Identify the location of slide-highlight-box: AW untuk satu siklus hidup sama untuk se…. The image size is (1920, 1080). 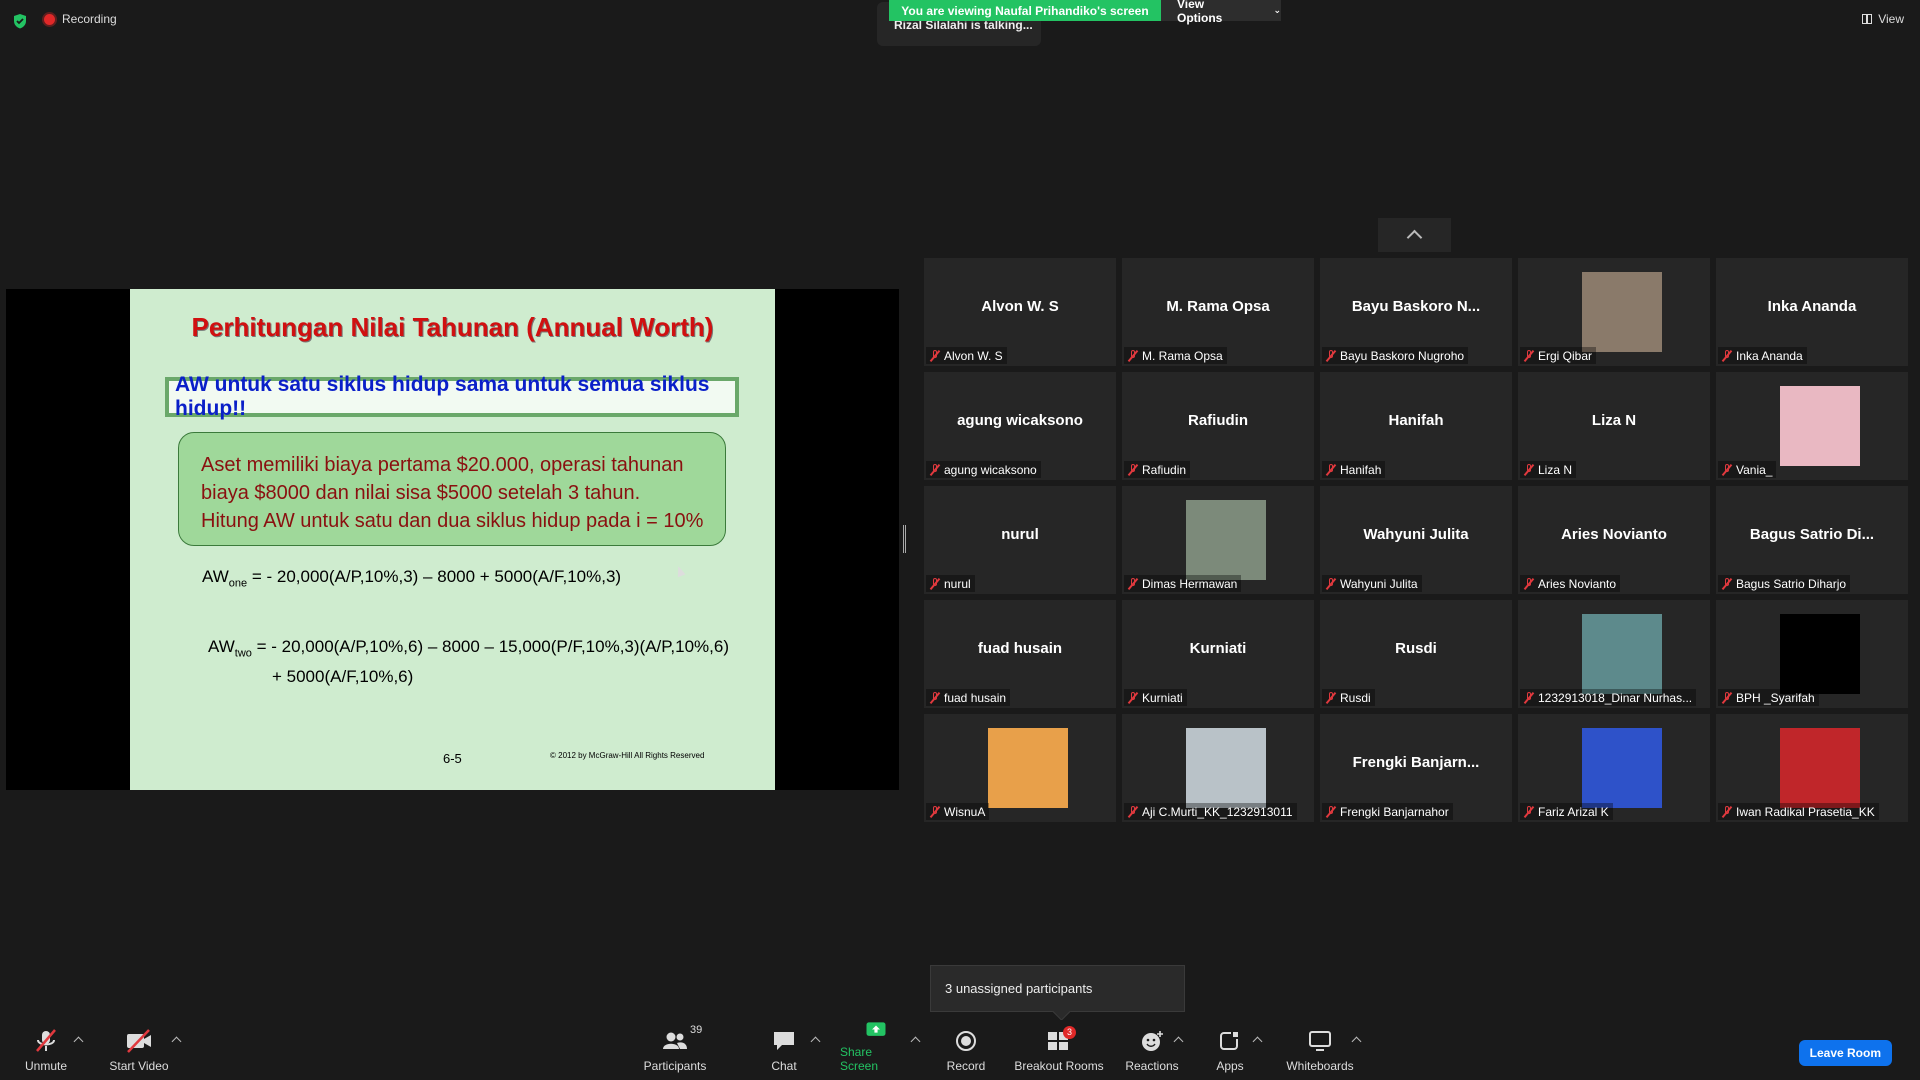
(452, 396).